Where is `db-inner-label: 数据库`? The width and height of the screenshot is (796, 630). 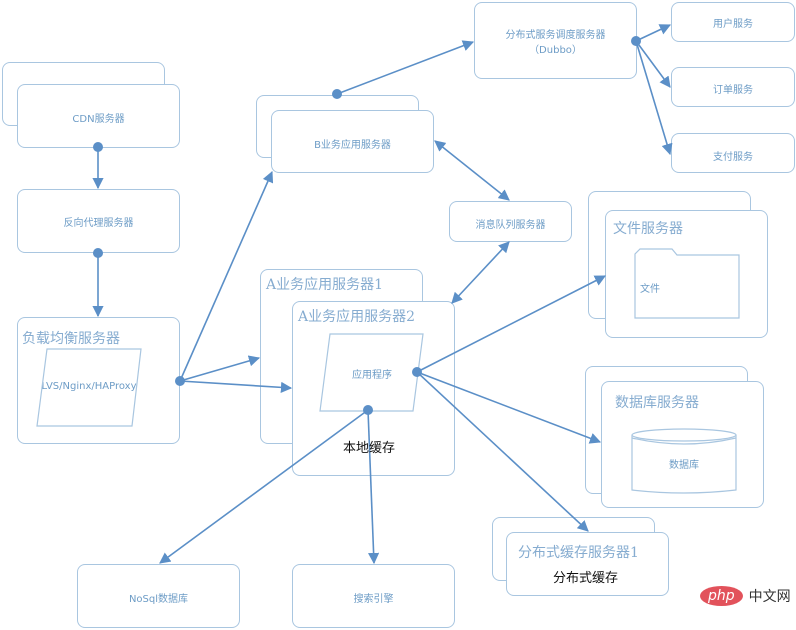
db-inner-label: 数据库 is located at coordinates (684, 465).